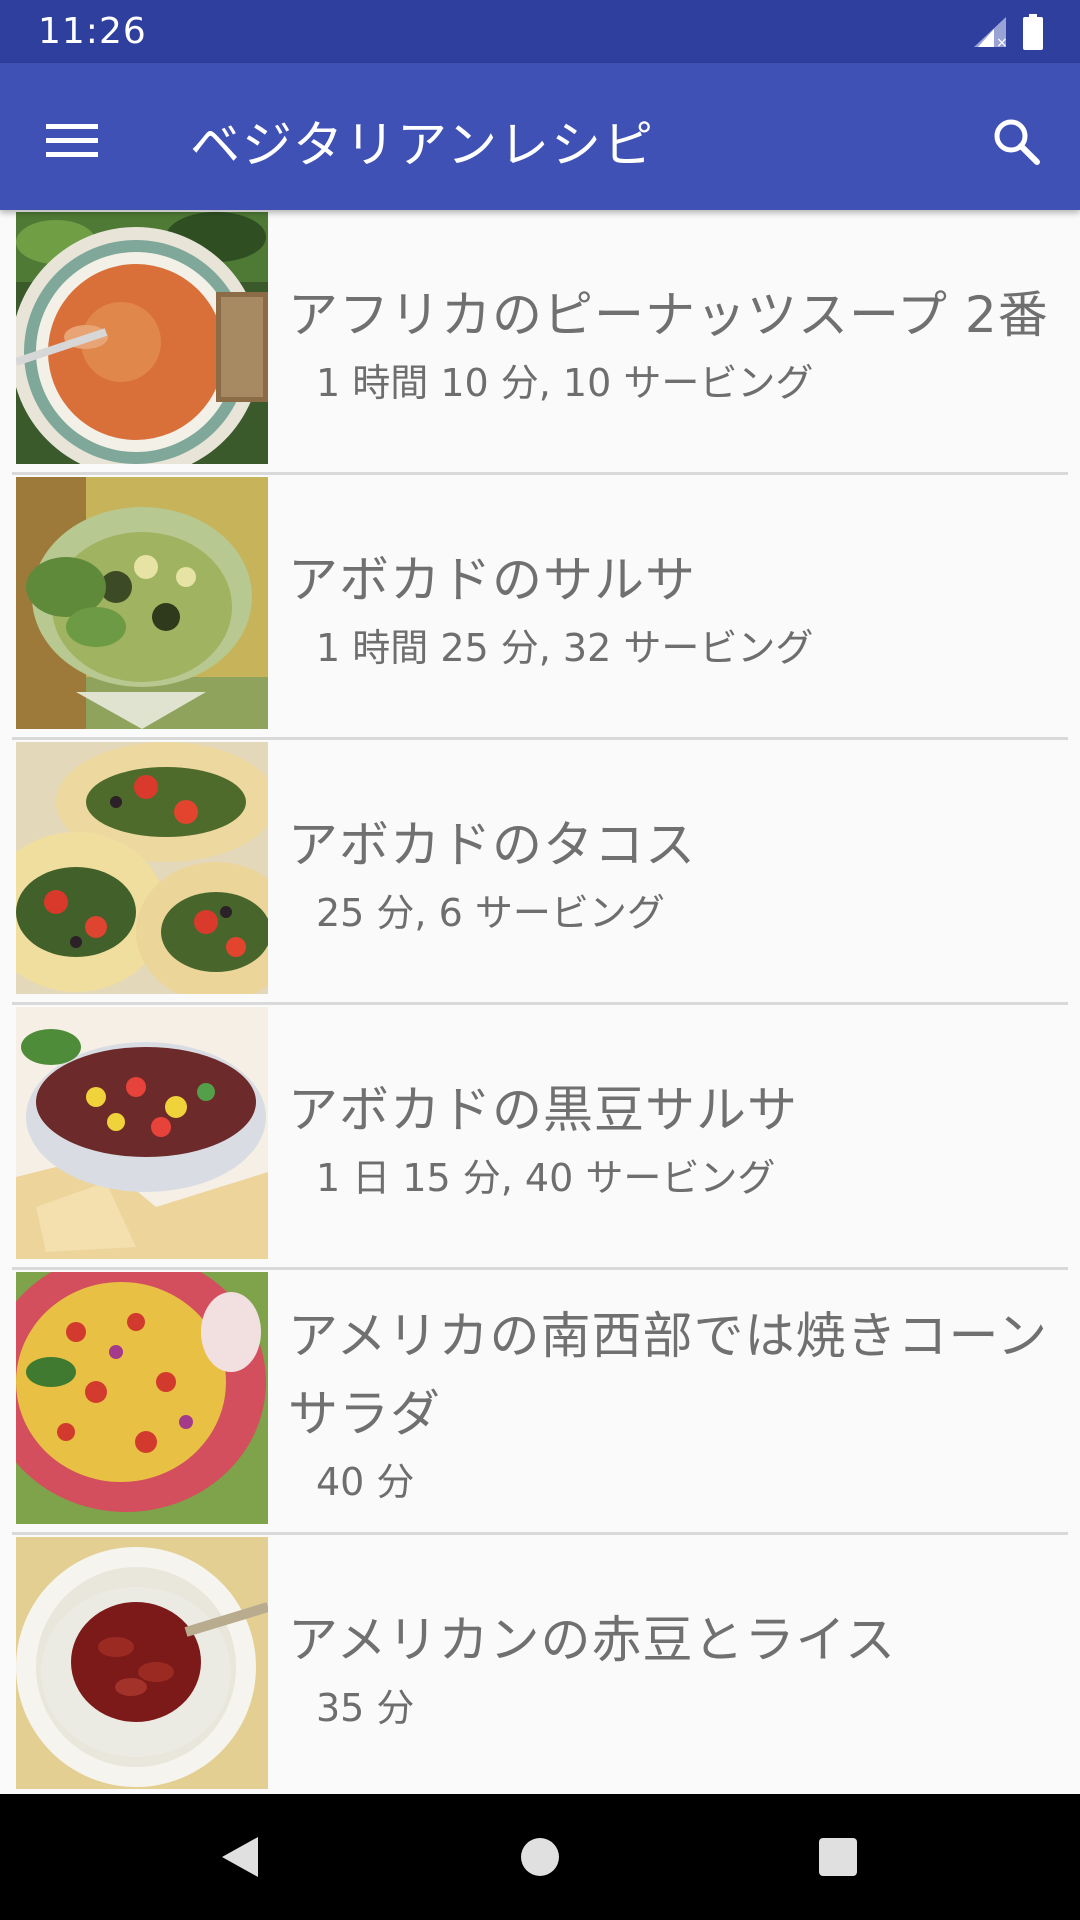 This screenshot has width=1080, height=1920. I want to click on recipe-text: アボカドのタコス 25 分, 6 サービング, so click(678, 871).